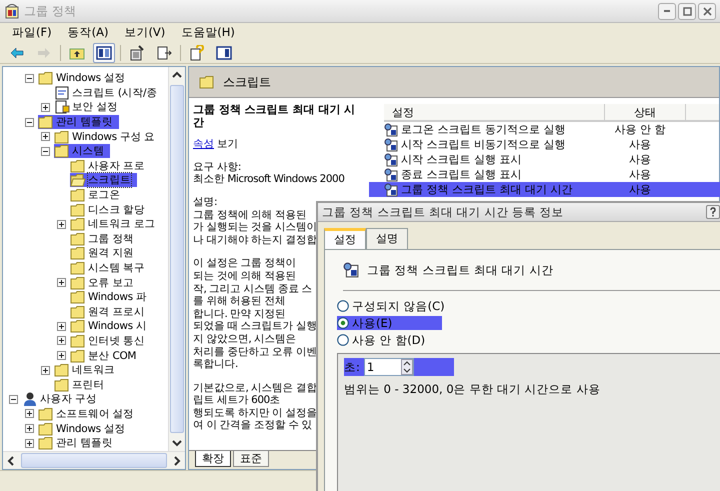 This screenshot has width=720, height=491. What do you see at coordinates (406, 367) in the screenshot?
I see `spin-arrows-icon` at bounding box center [406, 367].